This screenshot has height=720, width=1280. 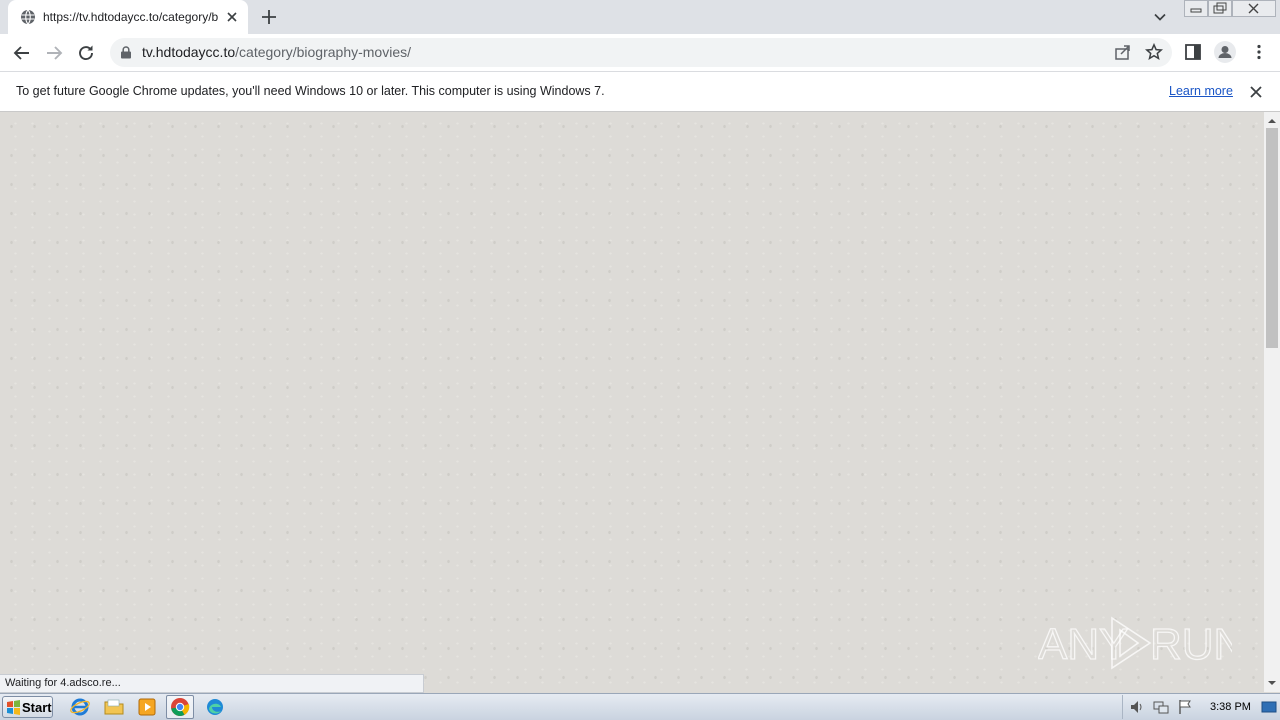 What do you see at coordinates (22, 53) in the screenshot?
I see `back-arrow-icon` at bounding box center [22, 53].